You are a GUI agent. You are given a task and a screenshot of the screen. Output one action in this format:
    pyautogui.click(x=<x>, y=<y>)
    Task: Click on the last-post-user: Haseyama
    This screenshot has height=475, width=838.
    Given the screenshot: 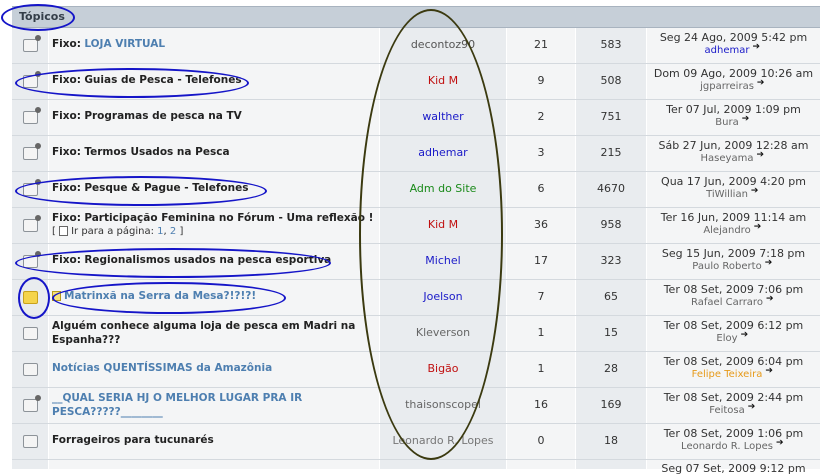 What is the action you would take?
    pyautogui.click(x=733, y=157)
    